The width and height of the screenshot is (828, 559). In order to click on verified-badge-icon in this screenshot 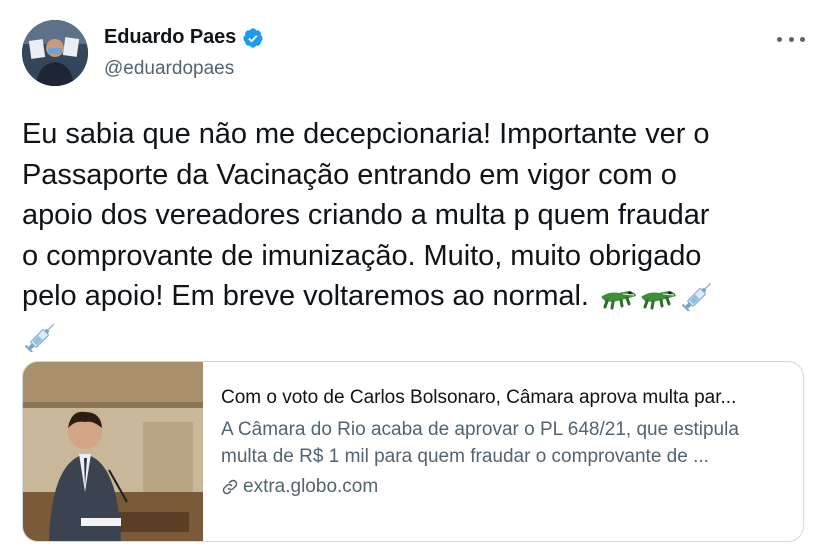, I will do `click(253, 37)`.